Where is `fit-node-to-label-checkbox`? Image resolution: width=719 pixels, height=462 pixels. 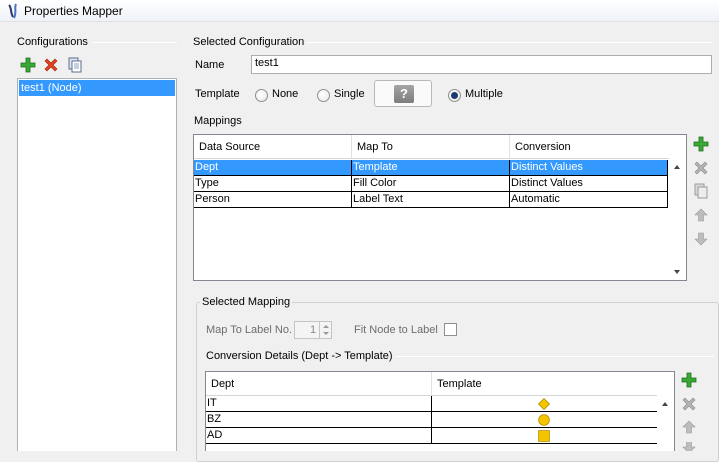 fit-node-to-label-checkbox is located at coordinates (450, 329).